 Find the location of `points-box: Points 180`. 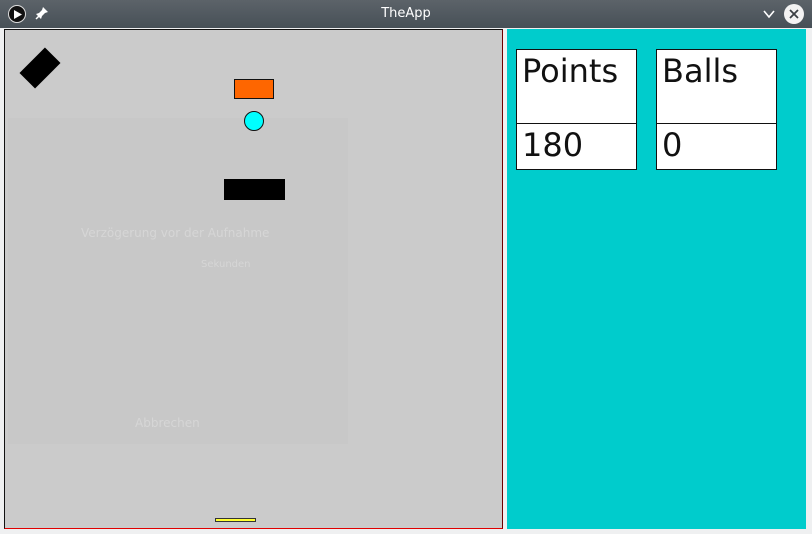

points-box: Points 180 is located at coordinates (576, 109).